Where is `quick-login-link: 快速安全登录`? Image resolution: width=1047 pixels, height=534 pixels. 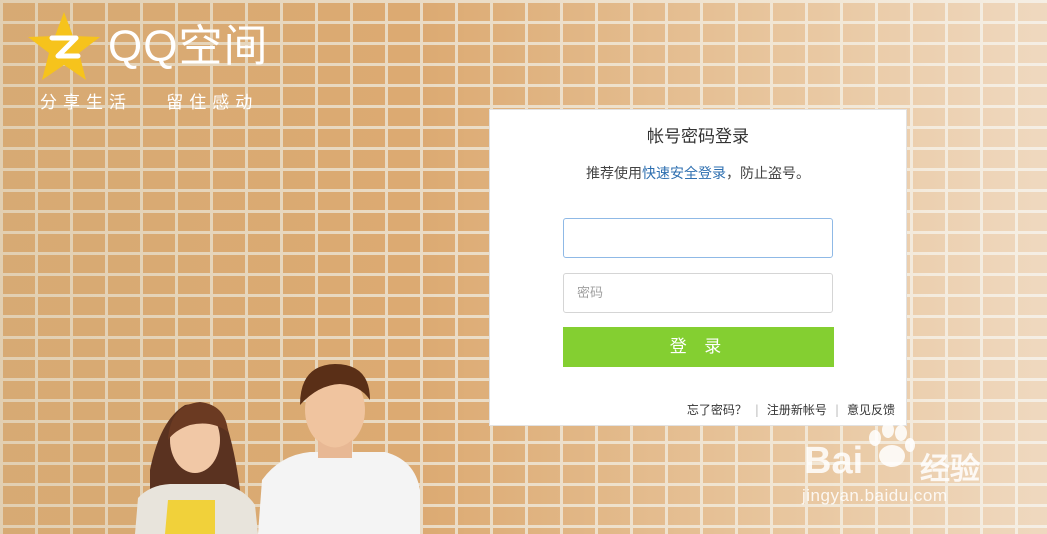 quick-login-link: 快速安全登录 is located at coordinates (684, 174).